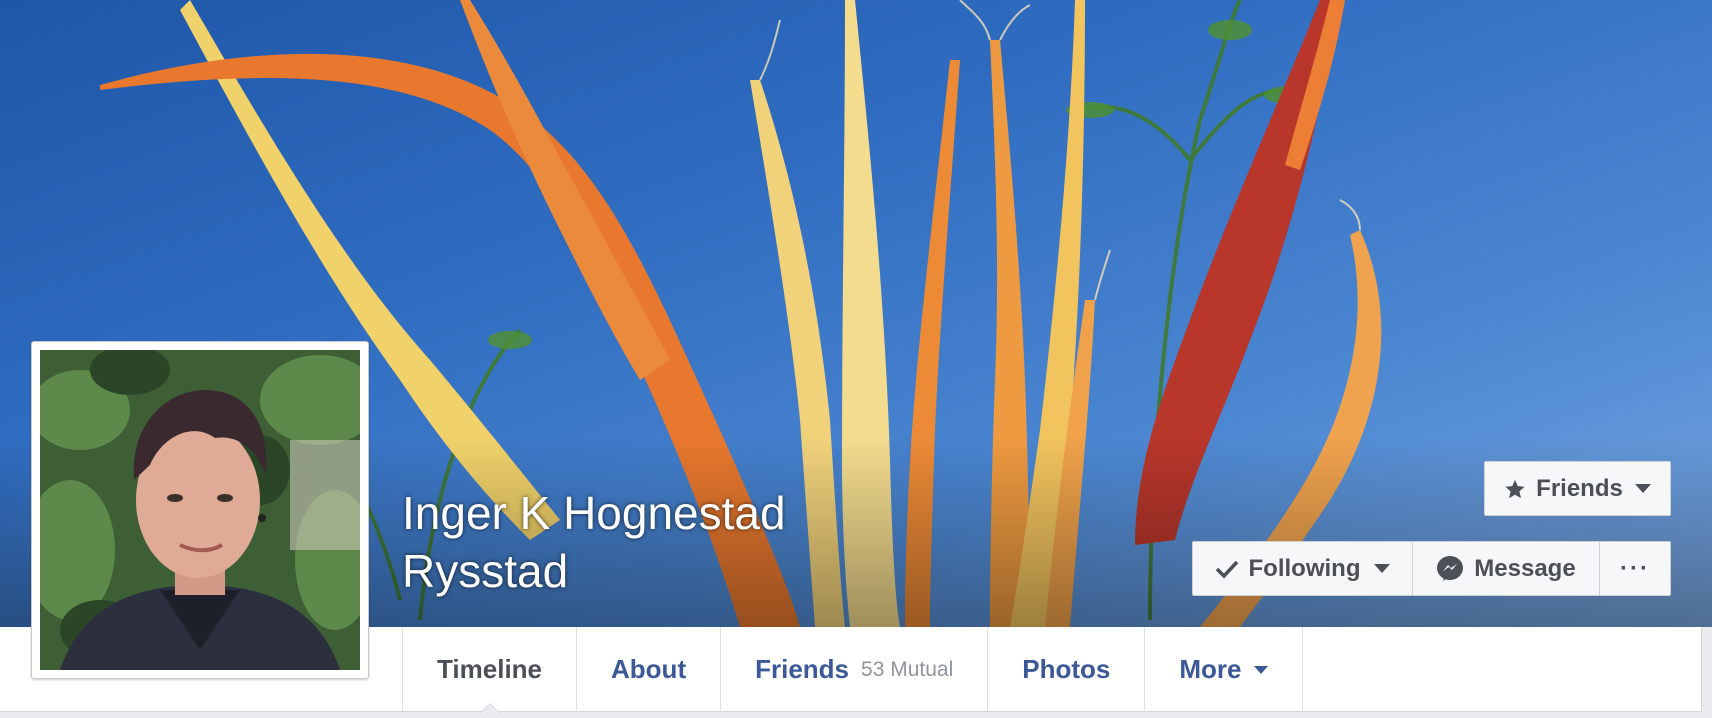 Image resolution: width=1712 pixels, height=718 pixels. I want to click on active-tab-indicator, so click(489, 708).